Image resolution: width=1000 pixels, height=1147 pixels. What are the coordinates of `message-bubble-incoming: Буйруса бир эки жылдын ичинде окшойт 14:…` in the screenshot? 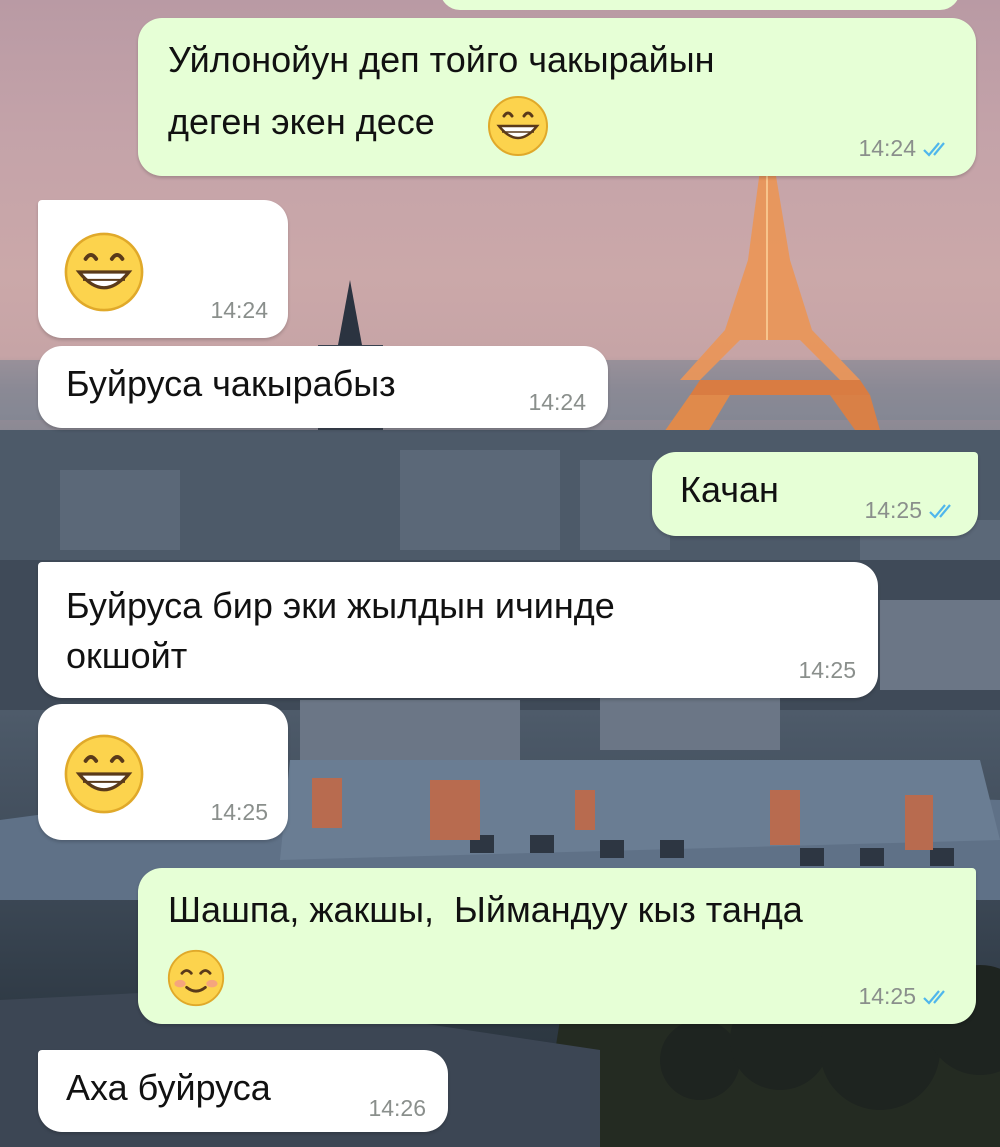 It's located at (458, 630).